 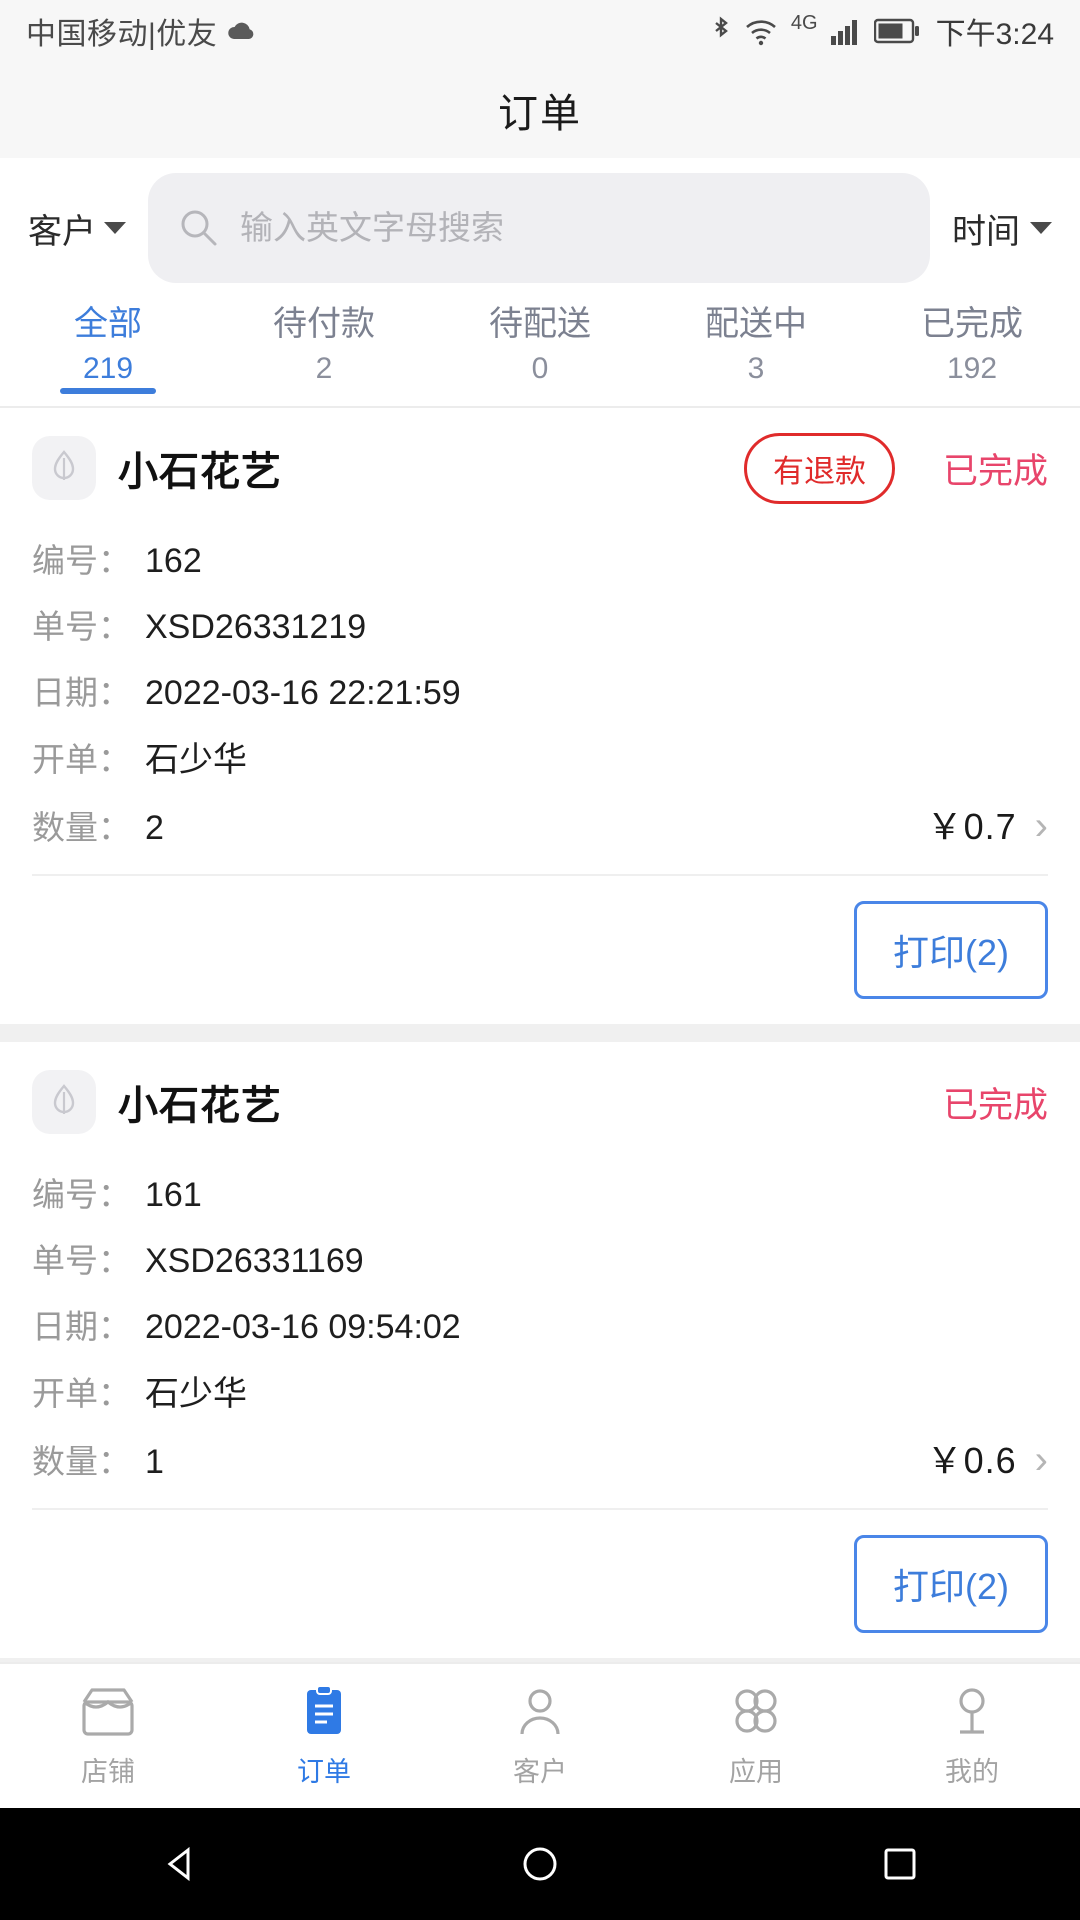 What do you see at coordinates (540, 1712) in the screenshot?
I see `customer-person-icon` at bounding box center [540, 1712].